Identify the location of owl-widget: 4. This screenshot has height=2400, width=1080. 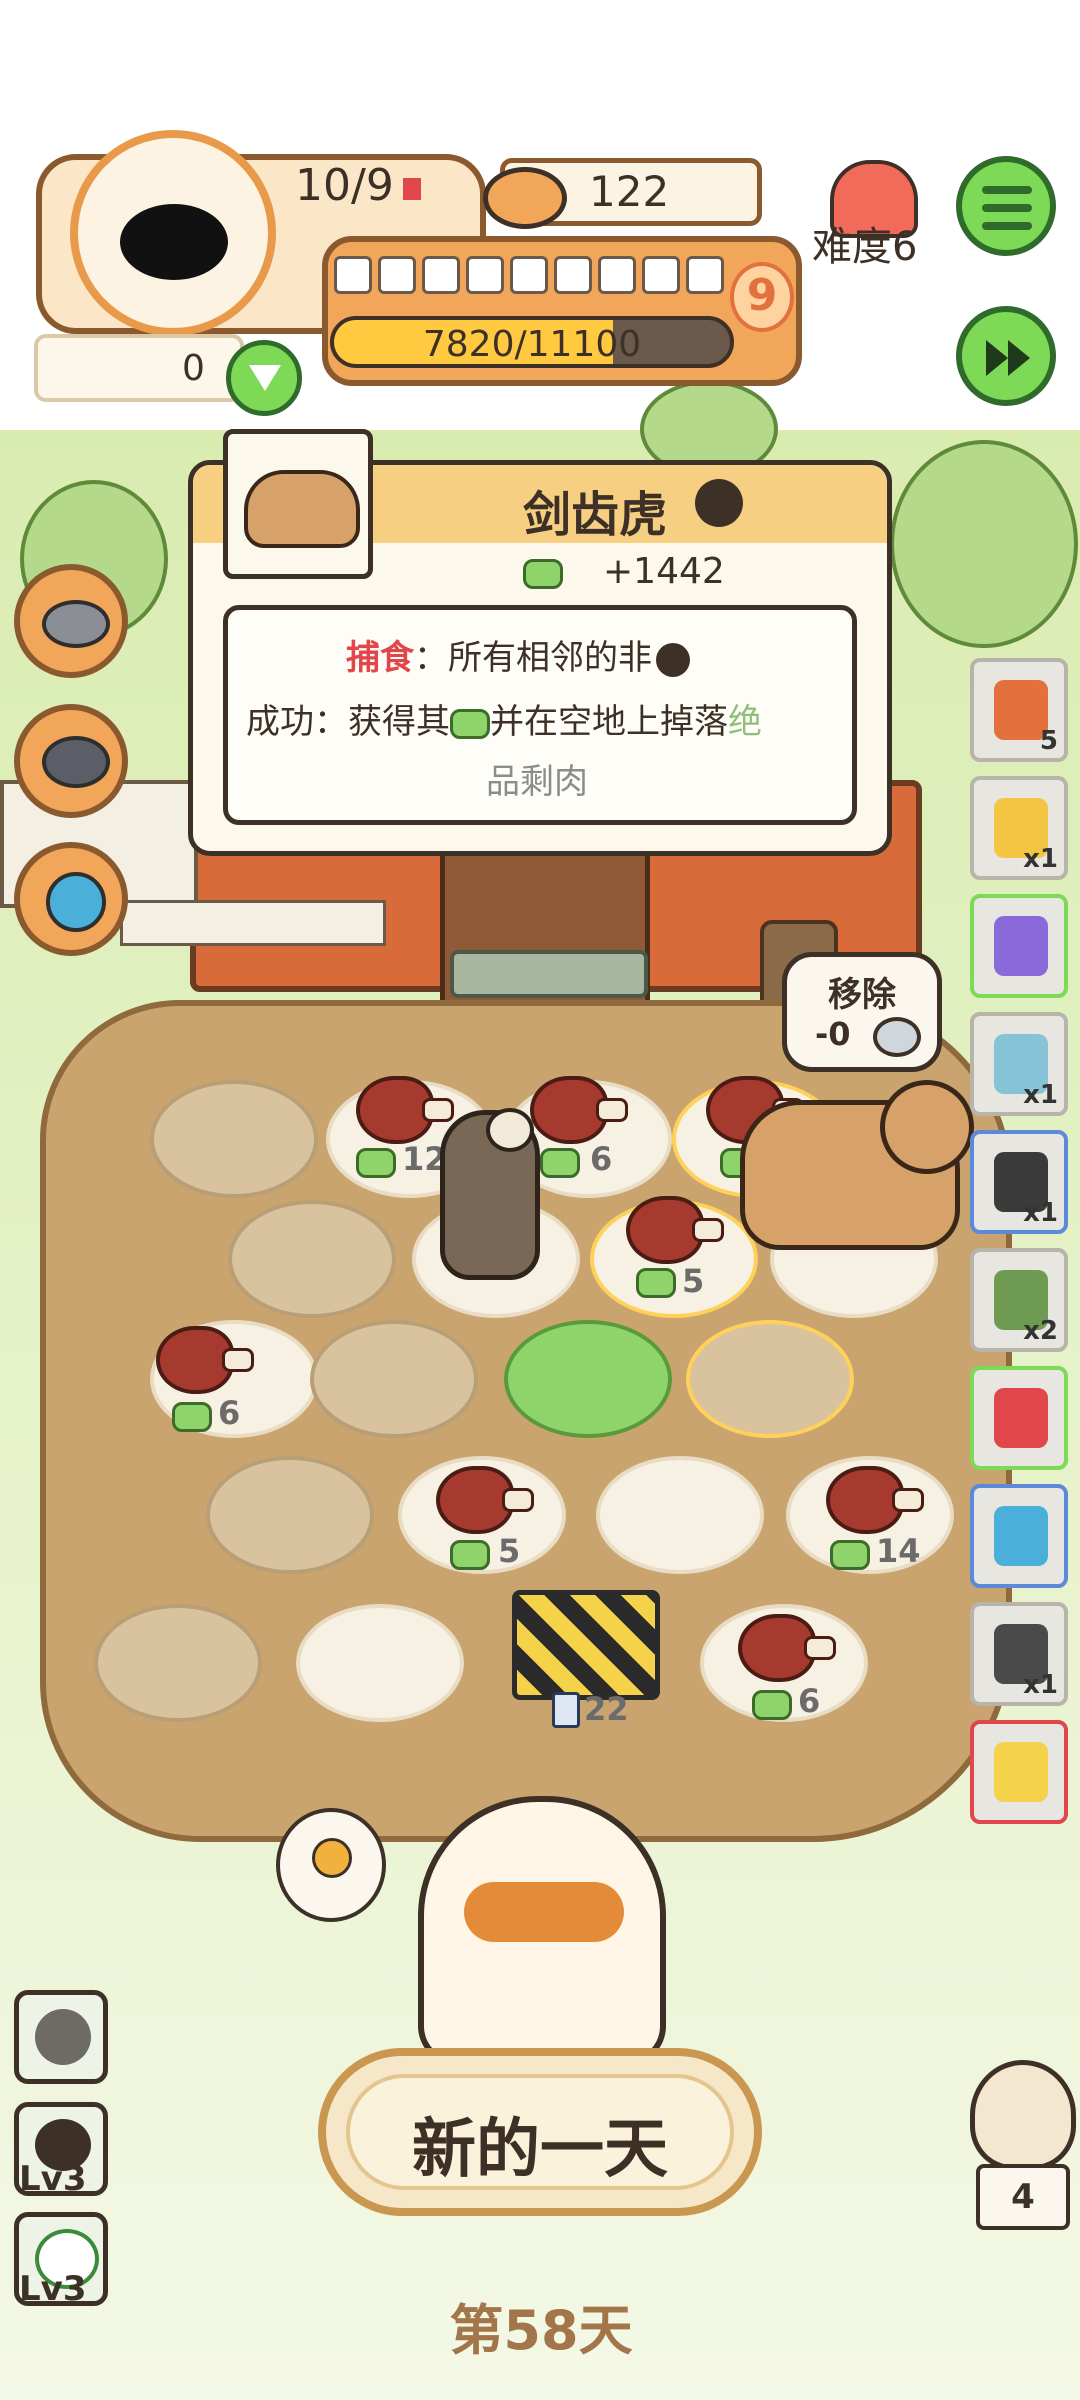
(1023, 2150).